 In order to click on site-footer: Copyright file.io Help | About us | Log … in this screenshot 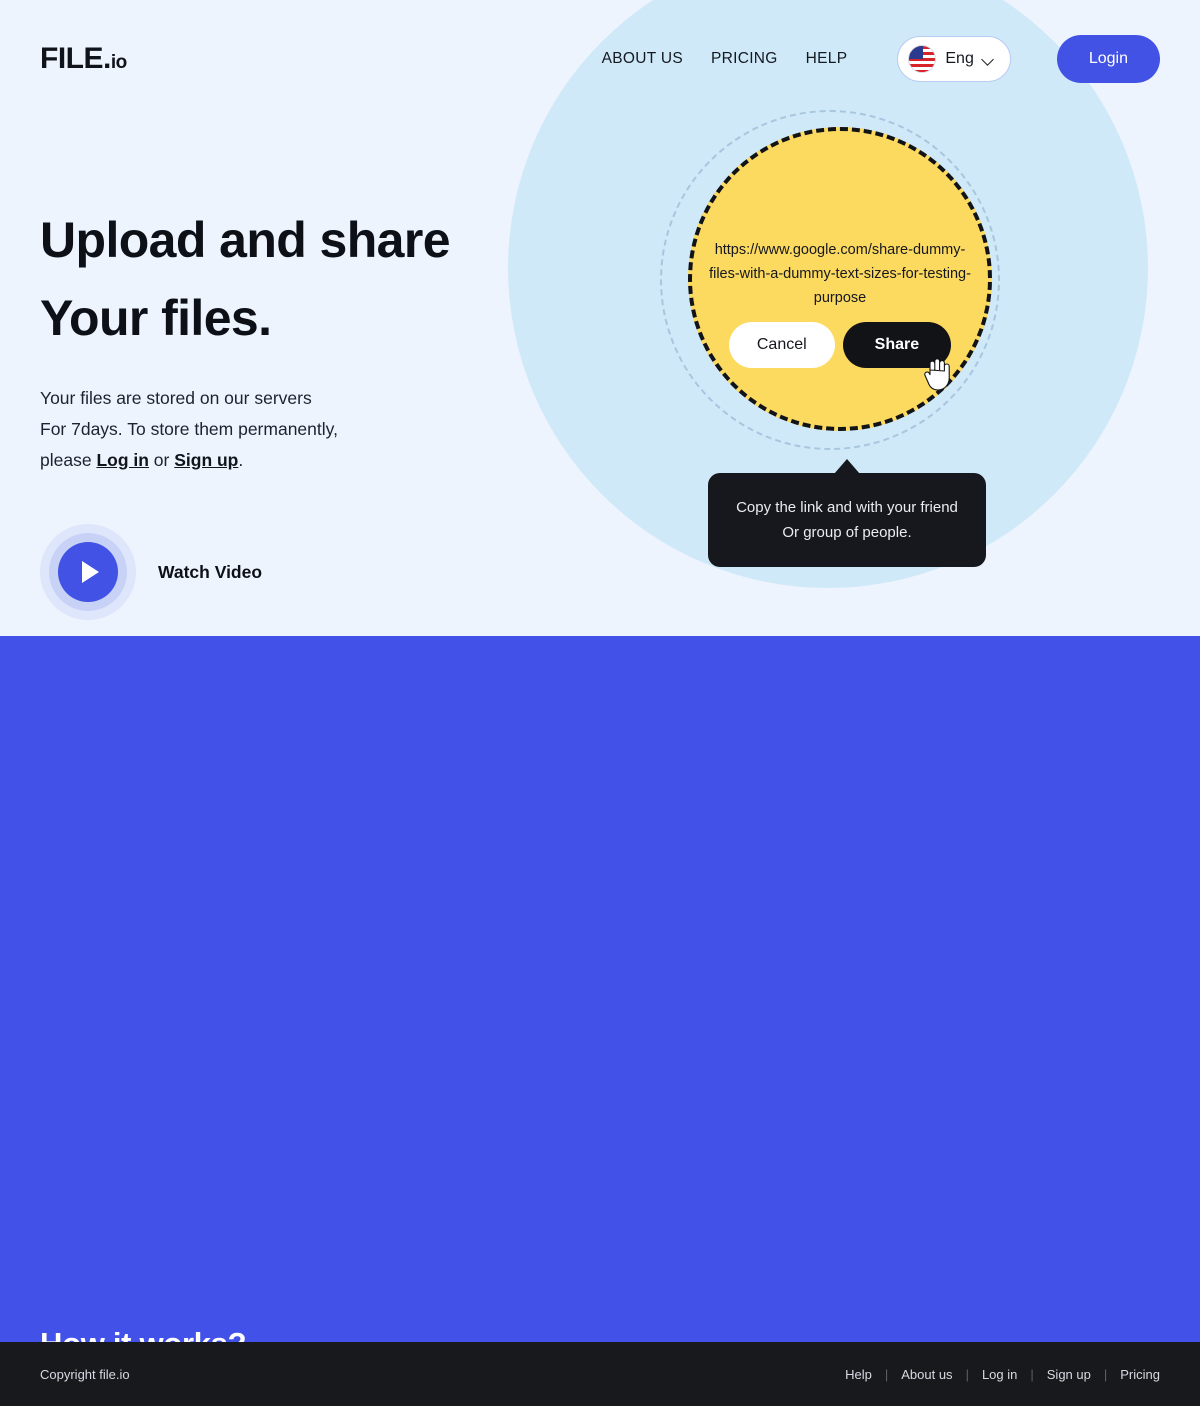, I will do `click(600, 1374)`.